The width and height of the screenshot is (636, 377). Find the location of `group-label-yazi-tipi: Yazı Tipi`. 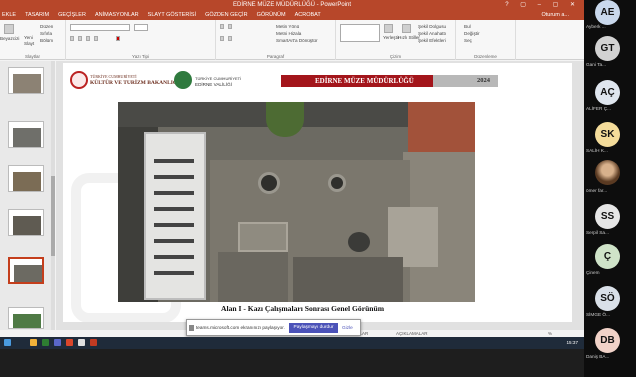

group-label-yazi-tipi: Yazı Tipi is located at coordinates (140, 56).